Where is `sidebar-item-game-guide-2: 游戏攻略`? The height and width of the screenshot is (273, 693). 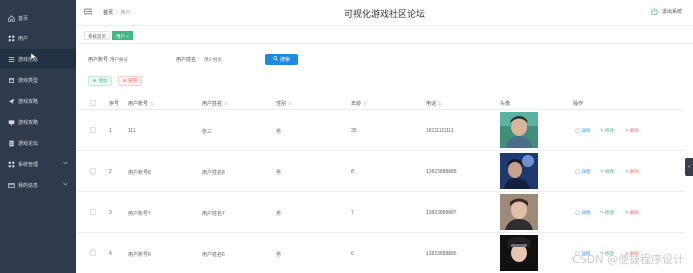
sidebar-item-game-guide-2: 游戏攻略 is located at coordinates (38, 122).